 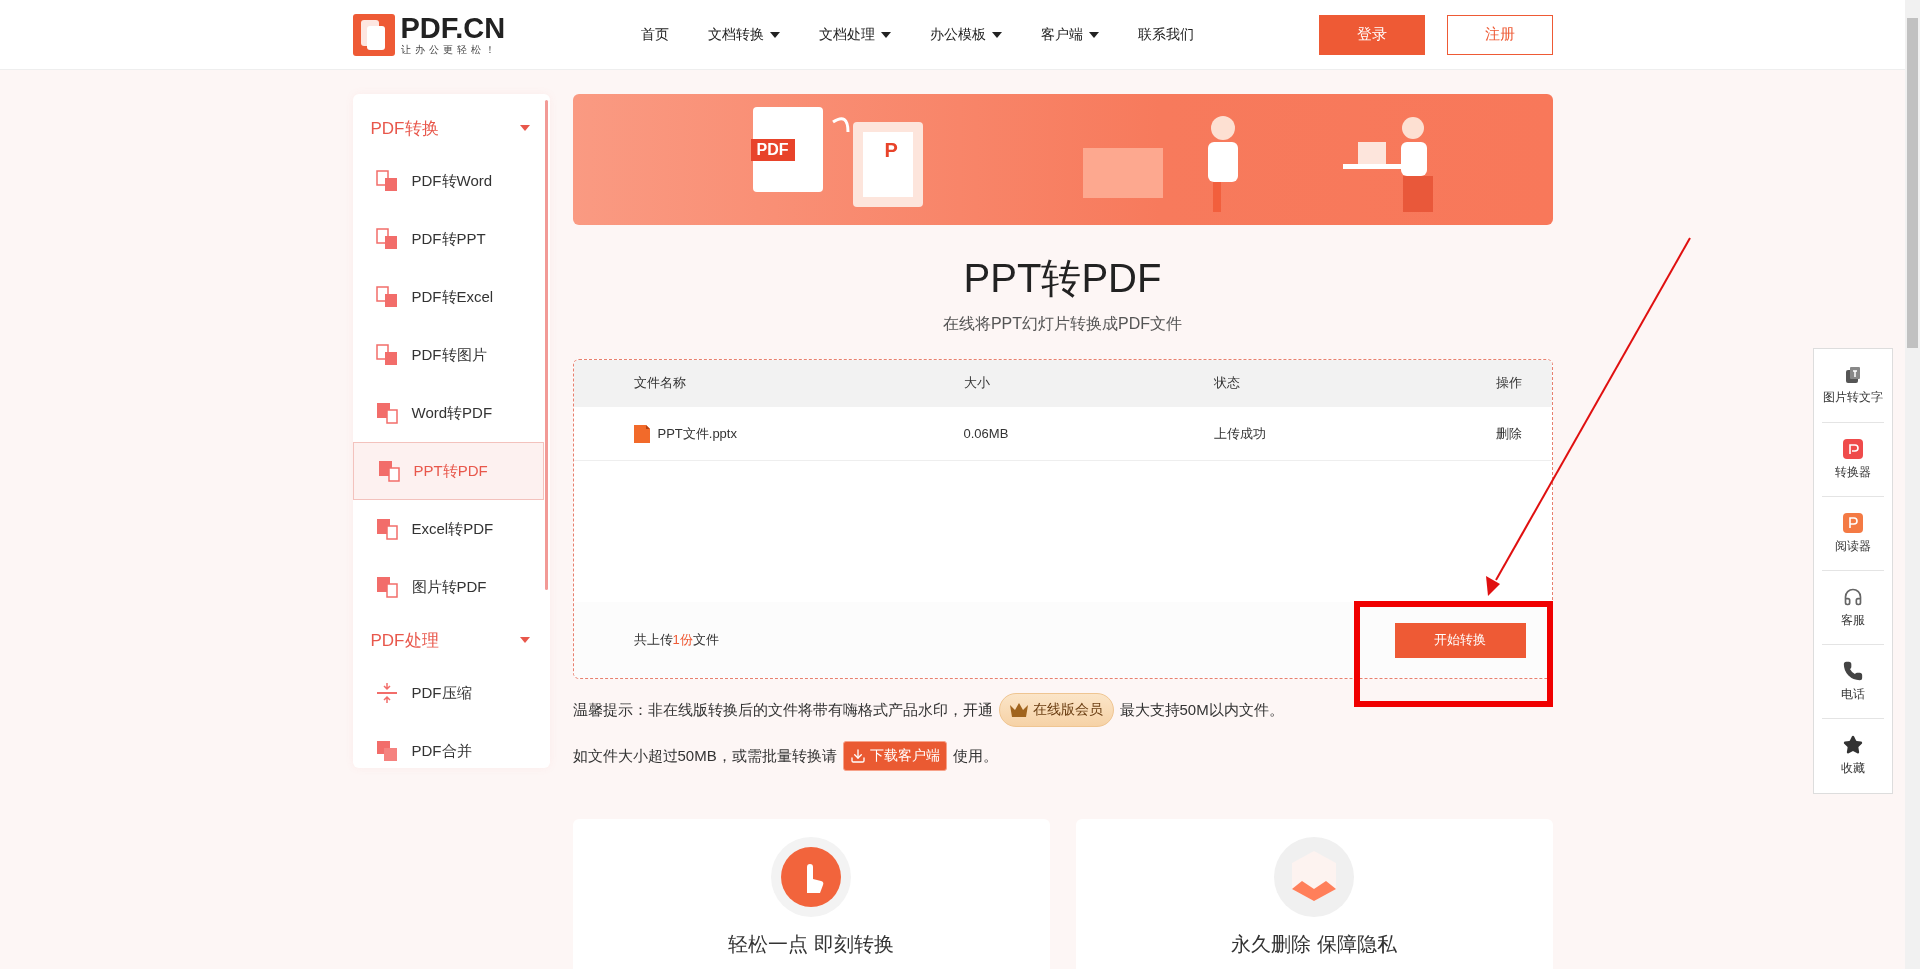 I want to click on toolbar-item: 客服, so click(x=1853, y=608).